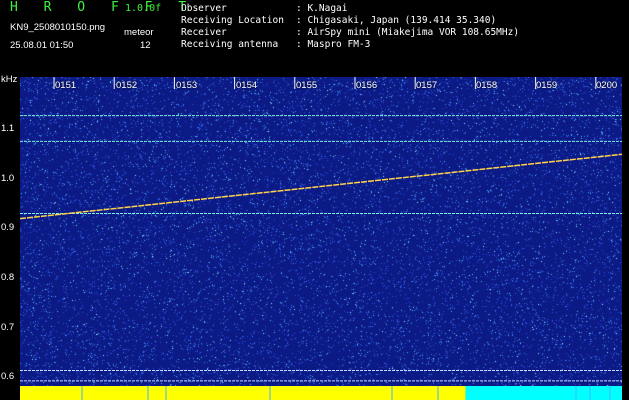  What do you see at coordinates (264, 8) in the screenshot?
I see `info-observer: Observer: K.Nagai` at bounding box center [264, 8].